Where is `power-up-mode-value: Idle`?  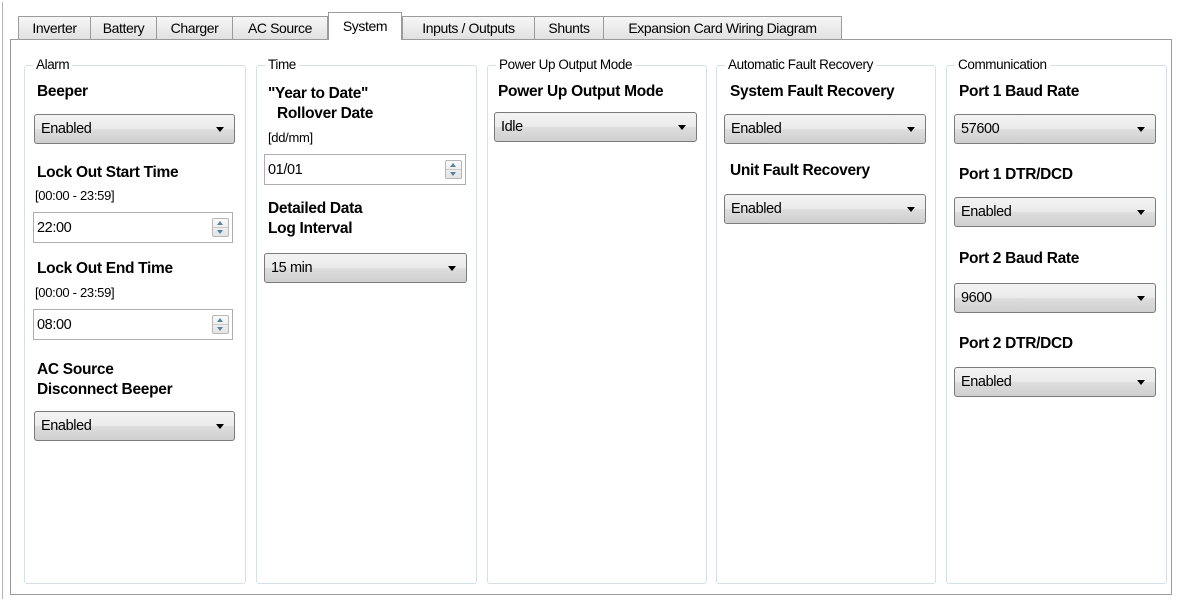 power-up-mode-value: Idle is located at coordinates (512, 127).